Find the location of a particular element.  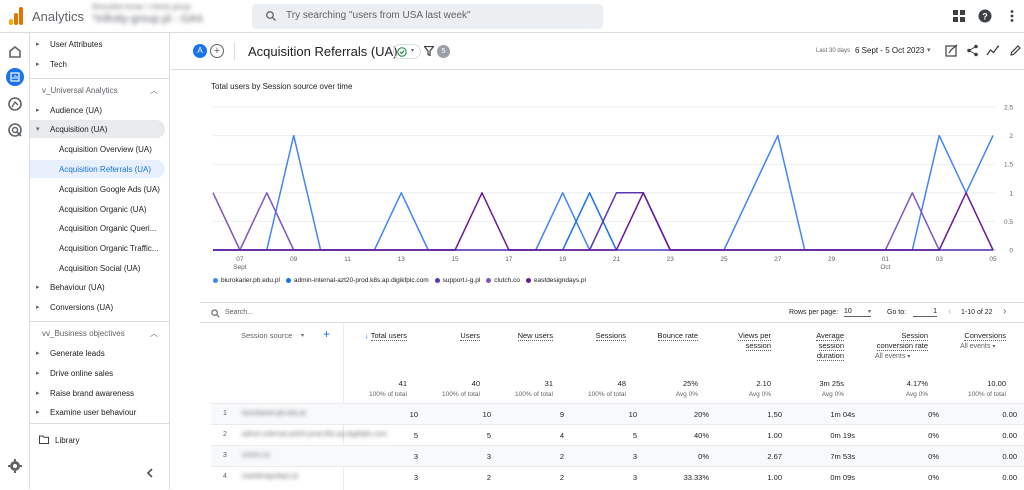

more-vert-icon is located at coordinates (1012, 16).